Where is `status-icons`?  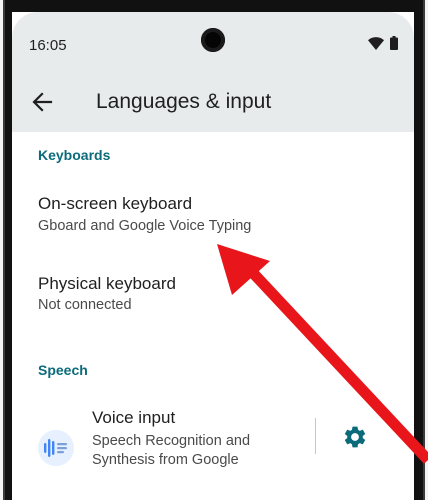 status-icons is located at coordinates (383, 45).